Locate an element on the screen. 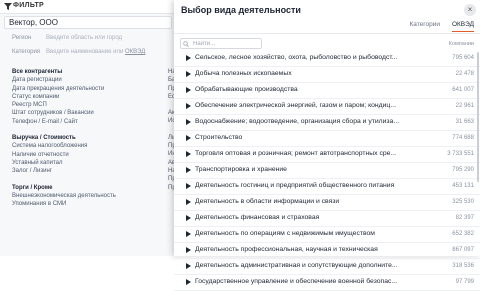 The width and height of the screenshot is (480, 291). filter-title: ФИЛЬТР is located at coordinates (28, 5).